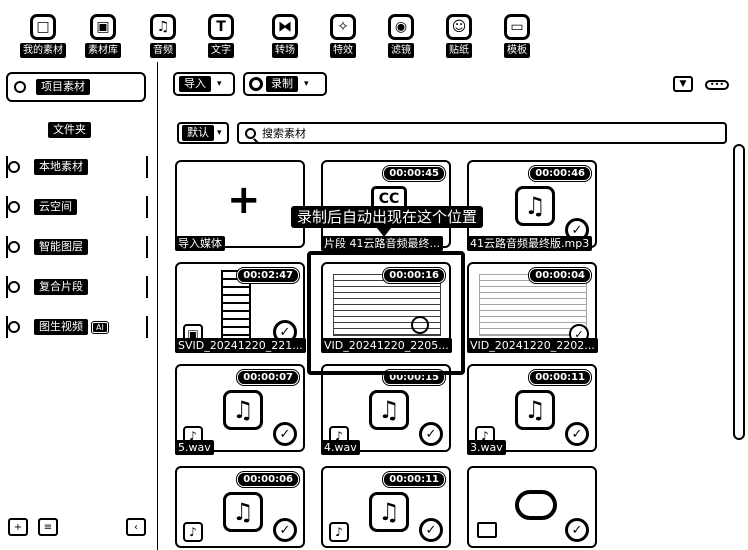 This screenshot has width=748, height=550. I want to click on record-button: 录制 ▾, so click(285, 84).